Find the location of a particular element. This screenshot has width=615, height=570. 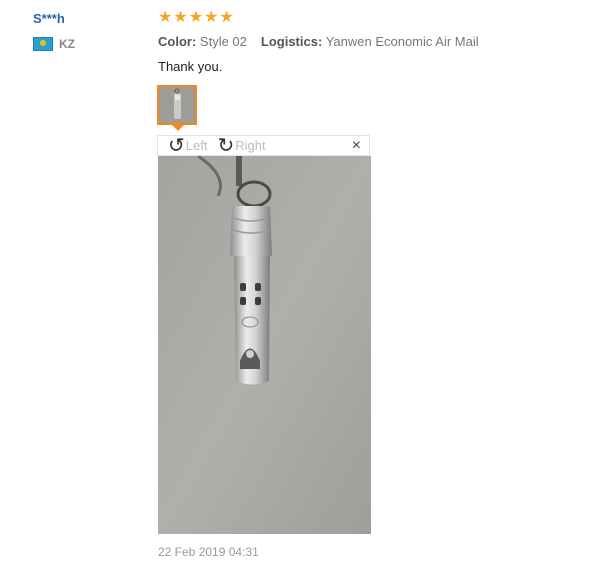

rotate-left-icon: ↺ is located at coordinates (176, 145).